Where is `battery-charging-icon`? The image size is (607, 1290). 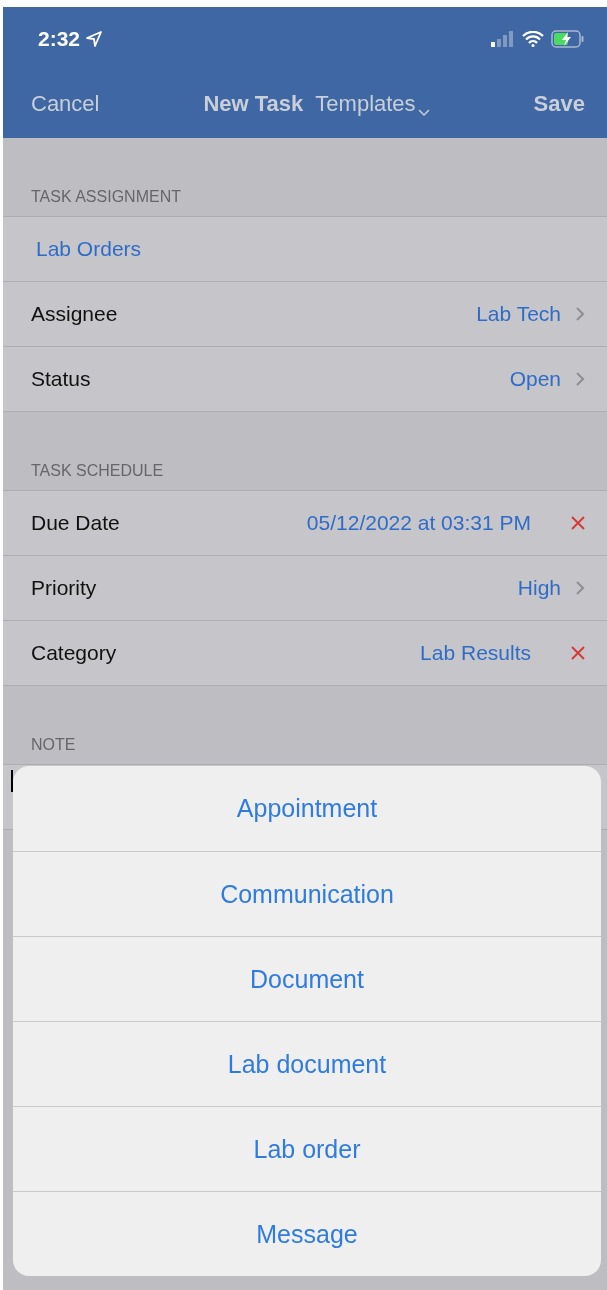
battery-charging-icon is located at coordinates (568, 38).